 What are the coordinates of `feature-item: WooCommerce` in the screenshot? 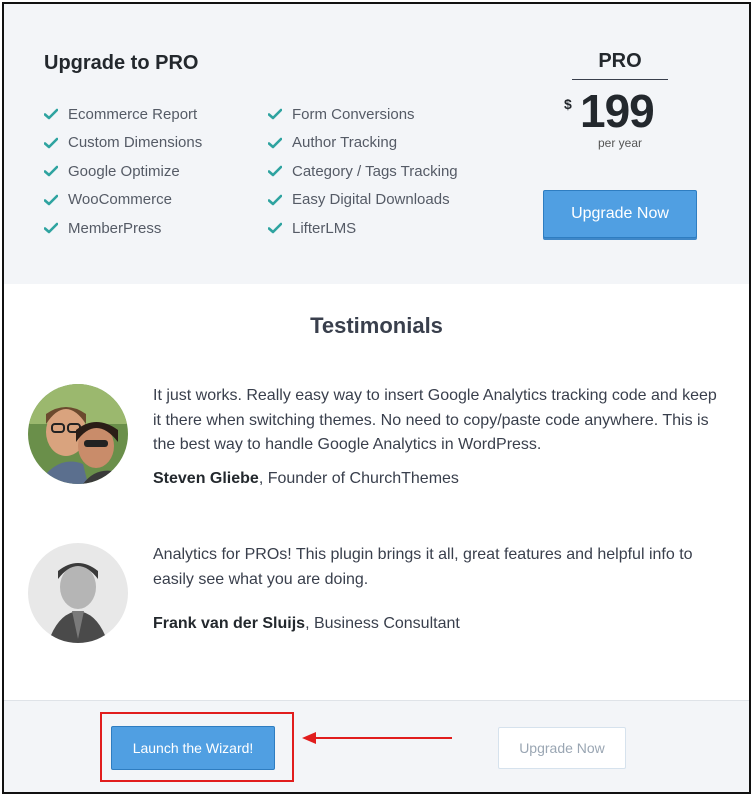 It's located at (123, 200).